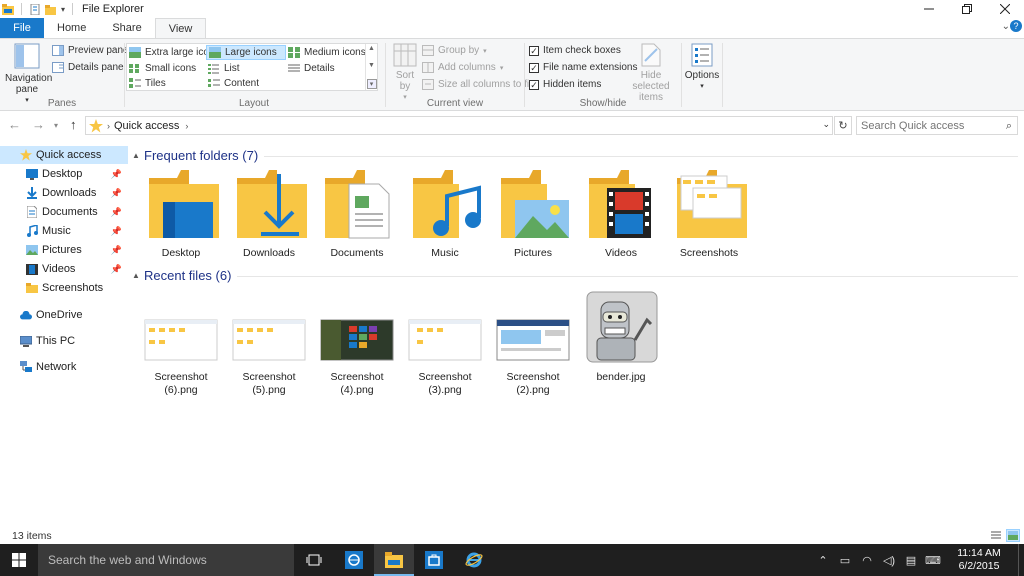 The height and width of the screenshot is (576, 1024). What do you see at coordinates (565, 84) in the screenshot?
I see `hidden-items-toggle: ✓ Hidden items` at bounding box center [565, 84].